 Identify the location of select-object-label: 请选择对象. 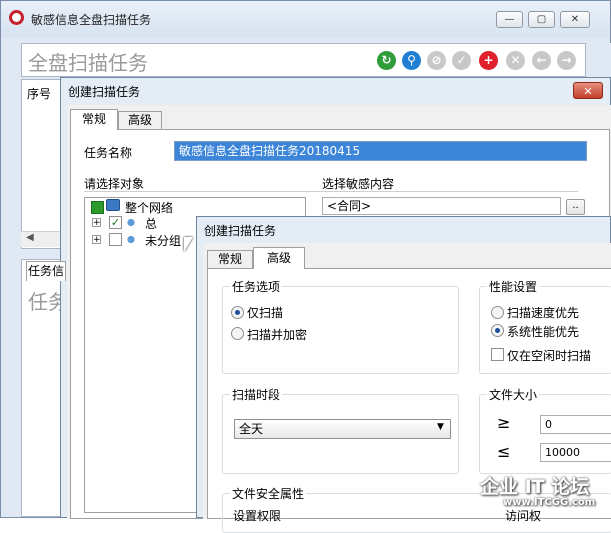
(114, 184).